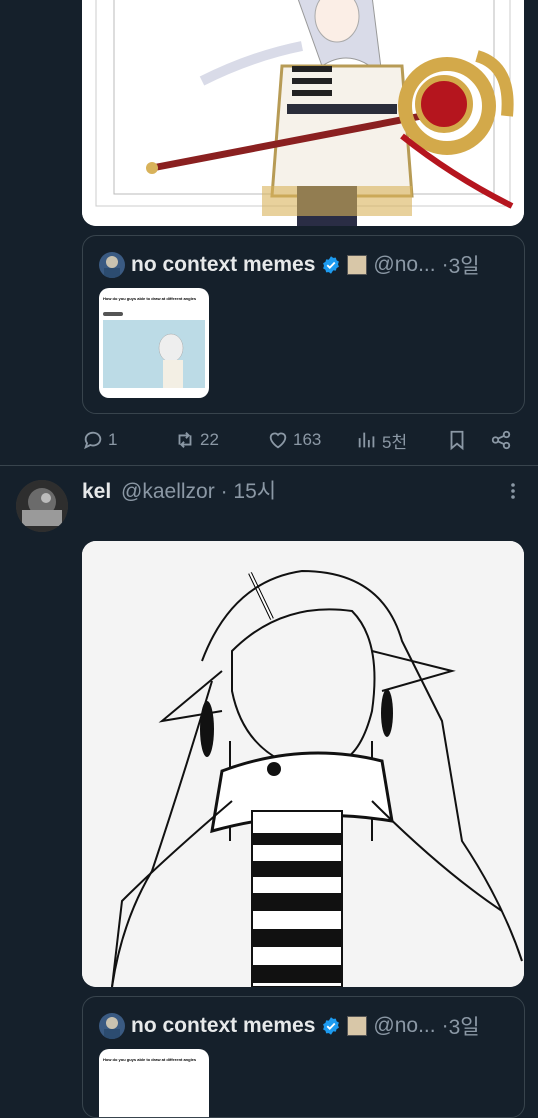 This screenshot has height=1118, width=538. What do you see at coordinates (185, 440) in the screenshot?
I see `repost-icon` at bounding box center [185, 440].